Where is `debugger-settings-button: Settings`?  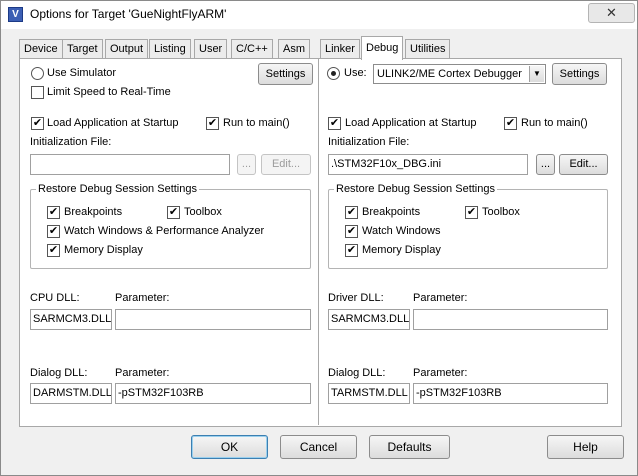 debugger-settings-button: Settings is located at coordinates (579, 74).